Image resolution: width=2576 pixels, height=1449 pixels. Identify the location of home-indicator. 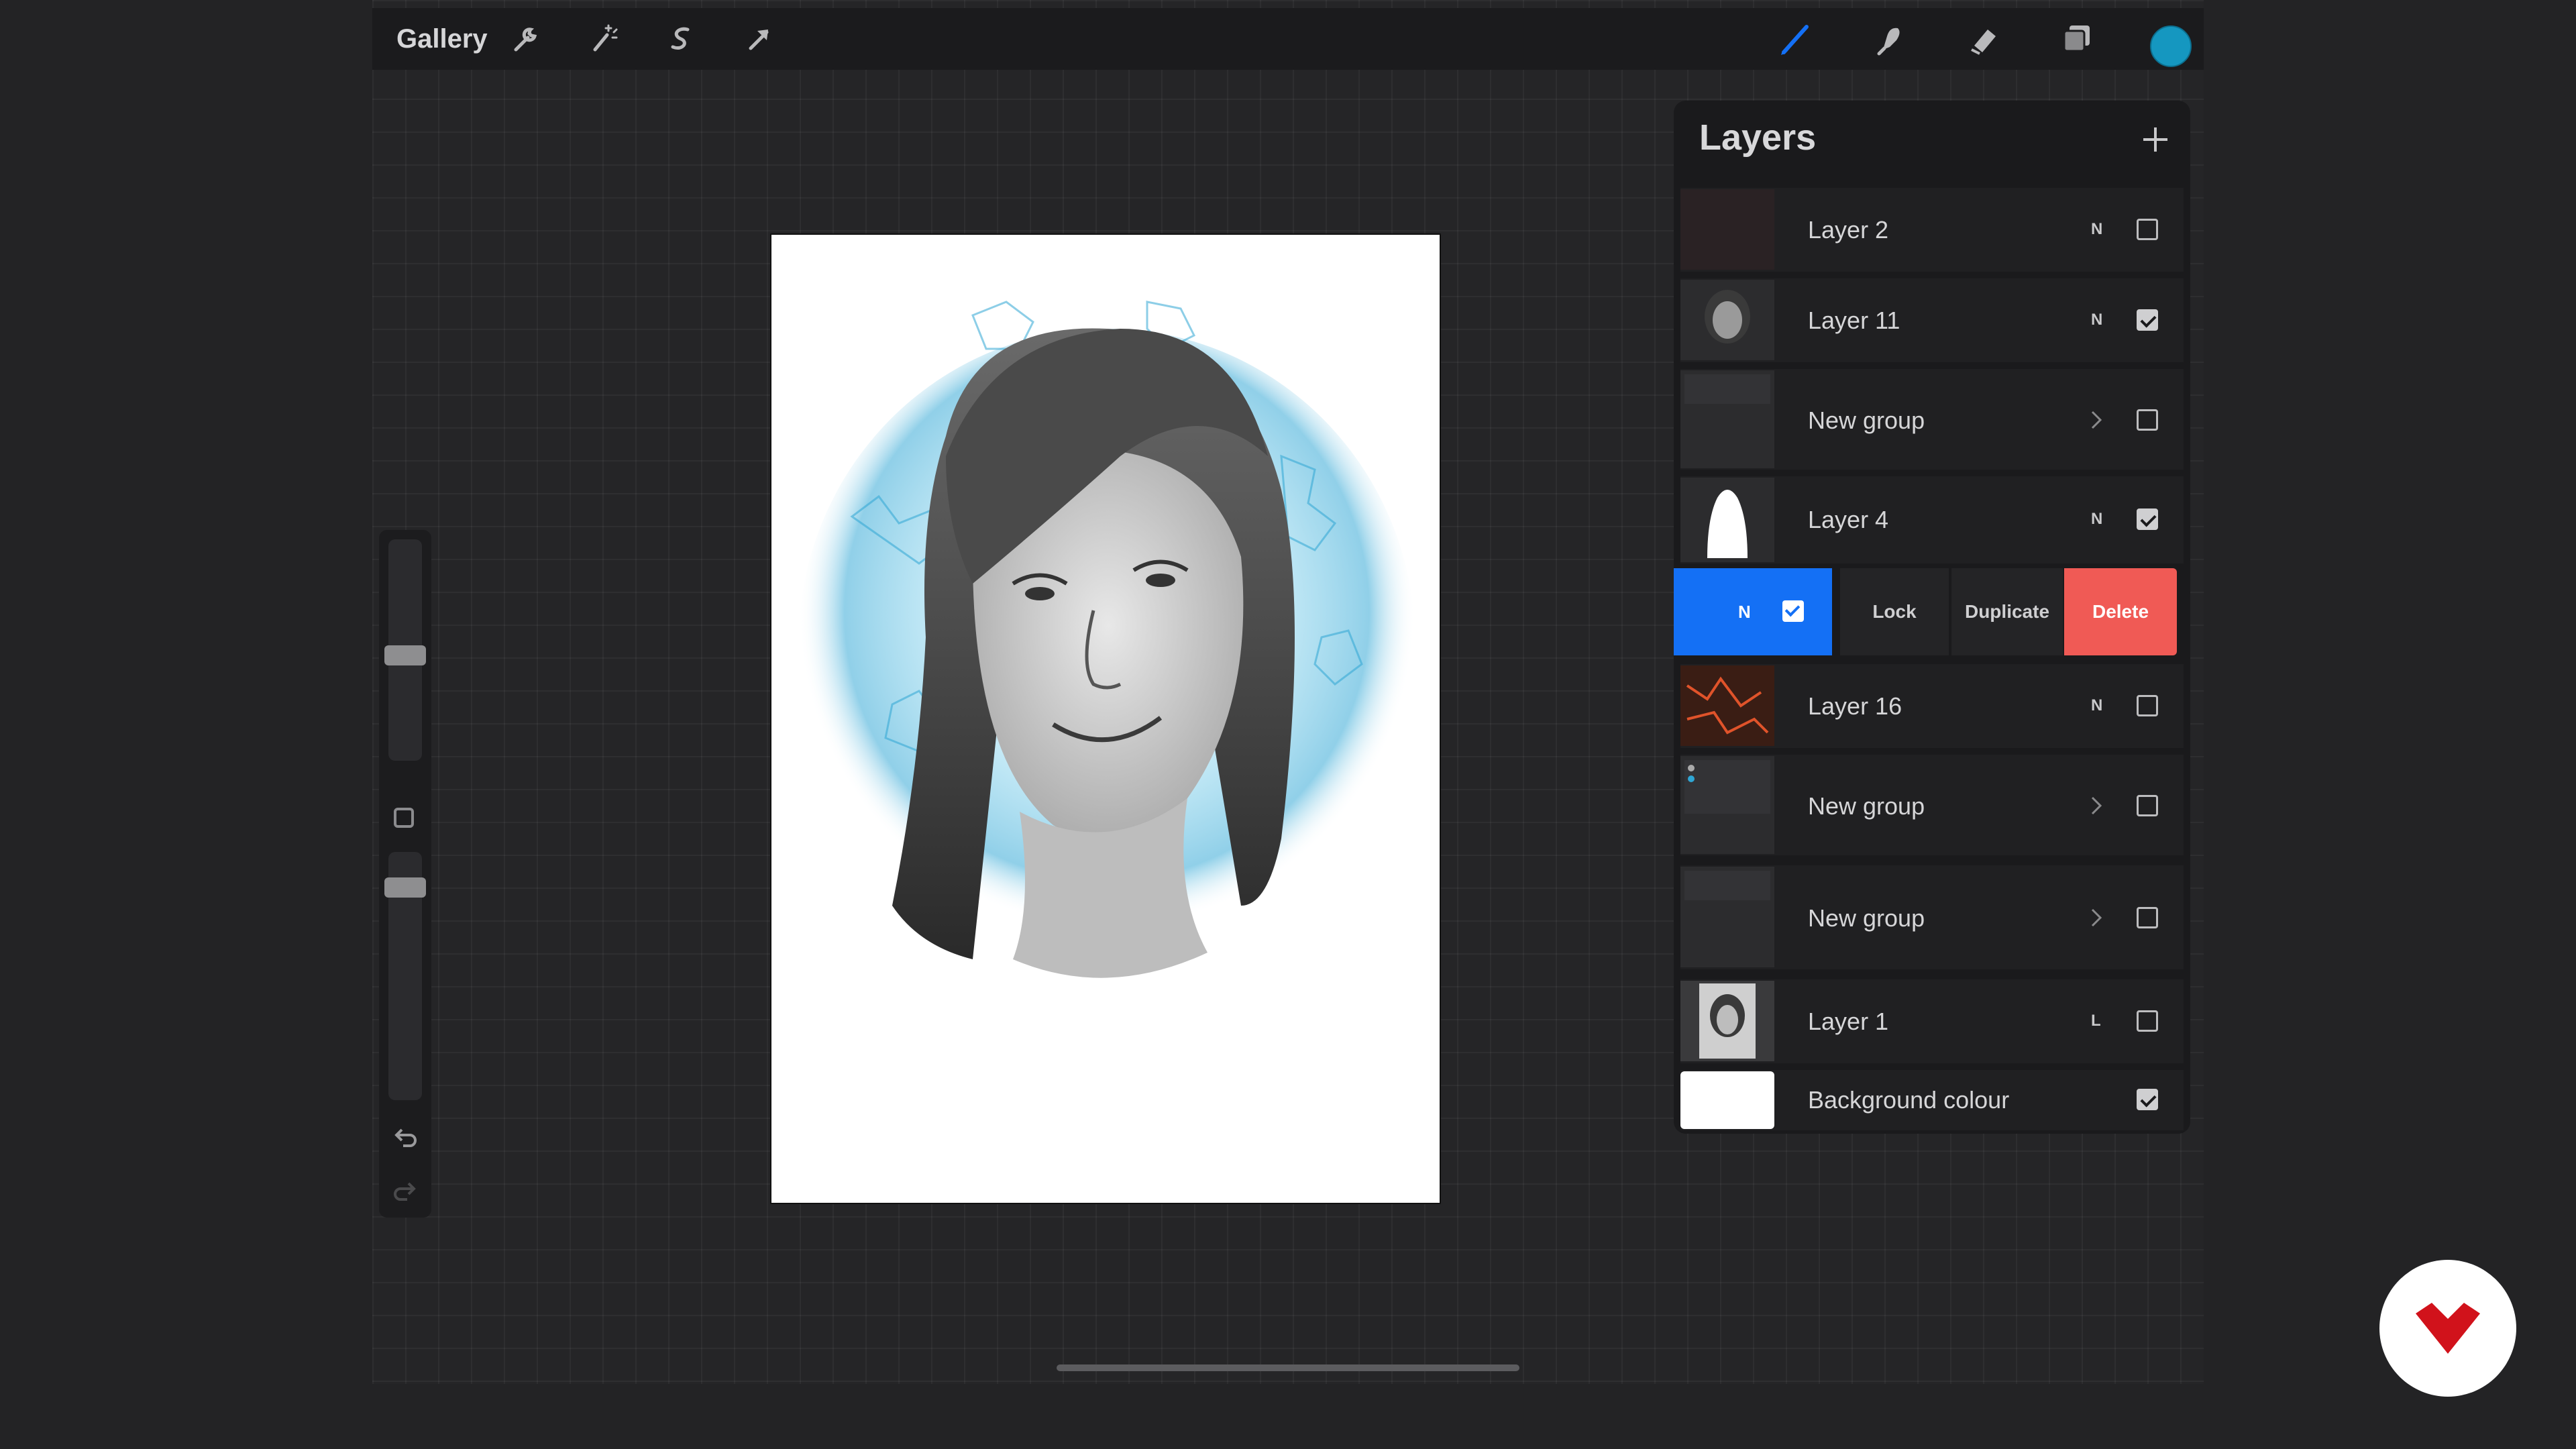
(1288, 1367).